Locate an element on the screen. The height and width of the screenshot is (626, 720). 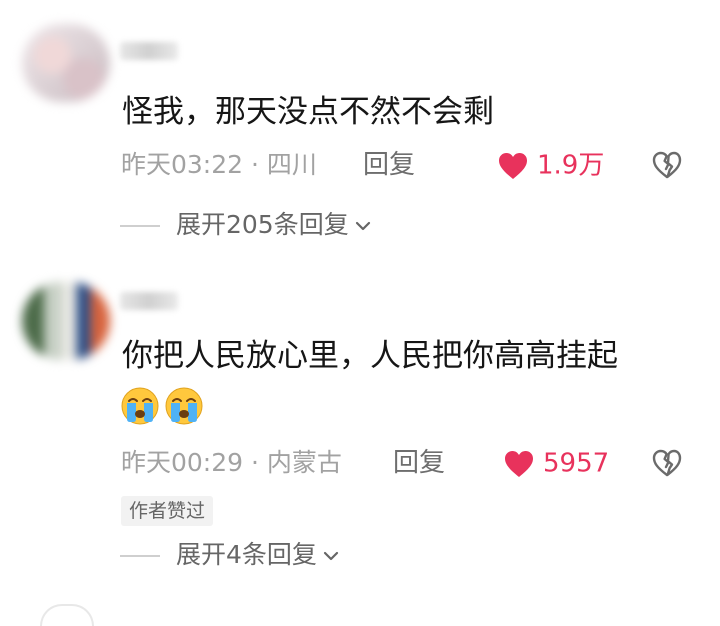
expand-replies-button: 展开4条回复 is located at coordinates (229, 555).